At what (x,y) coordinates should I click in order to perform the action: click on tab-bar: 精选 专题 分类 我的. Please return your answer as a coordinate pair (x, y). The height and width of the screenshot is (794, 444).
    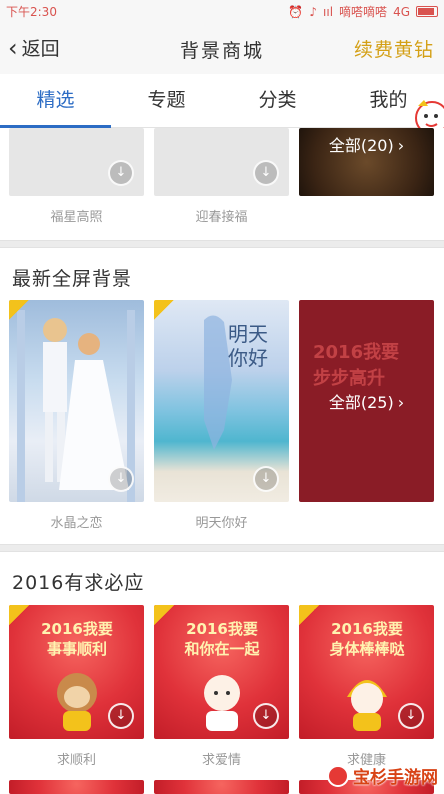
    Looking at the image, I should click on (222, 101).